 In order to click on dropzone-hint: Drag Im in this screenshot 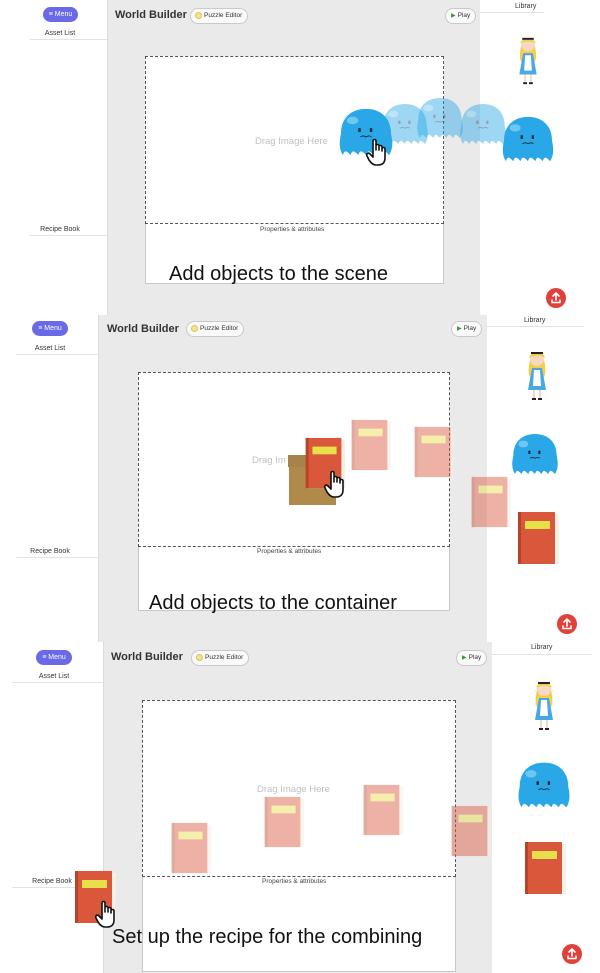, I will do `click(269, 460)`.